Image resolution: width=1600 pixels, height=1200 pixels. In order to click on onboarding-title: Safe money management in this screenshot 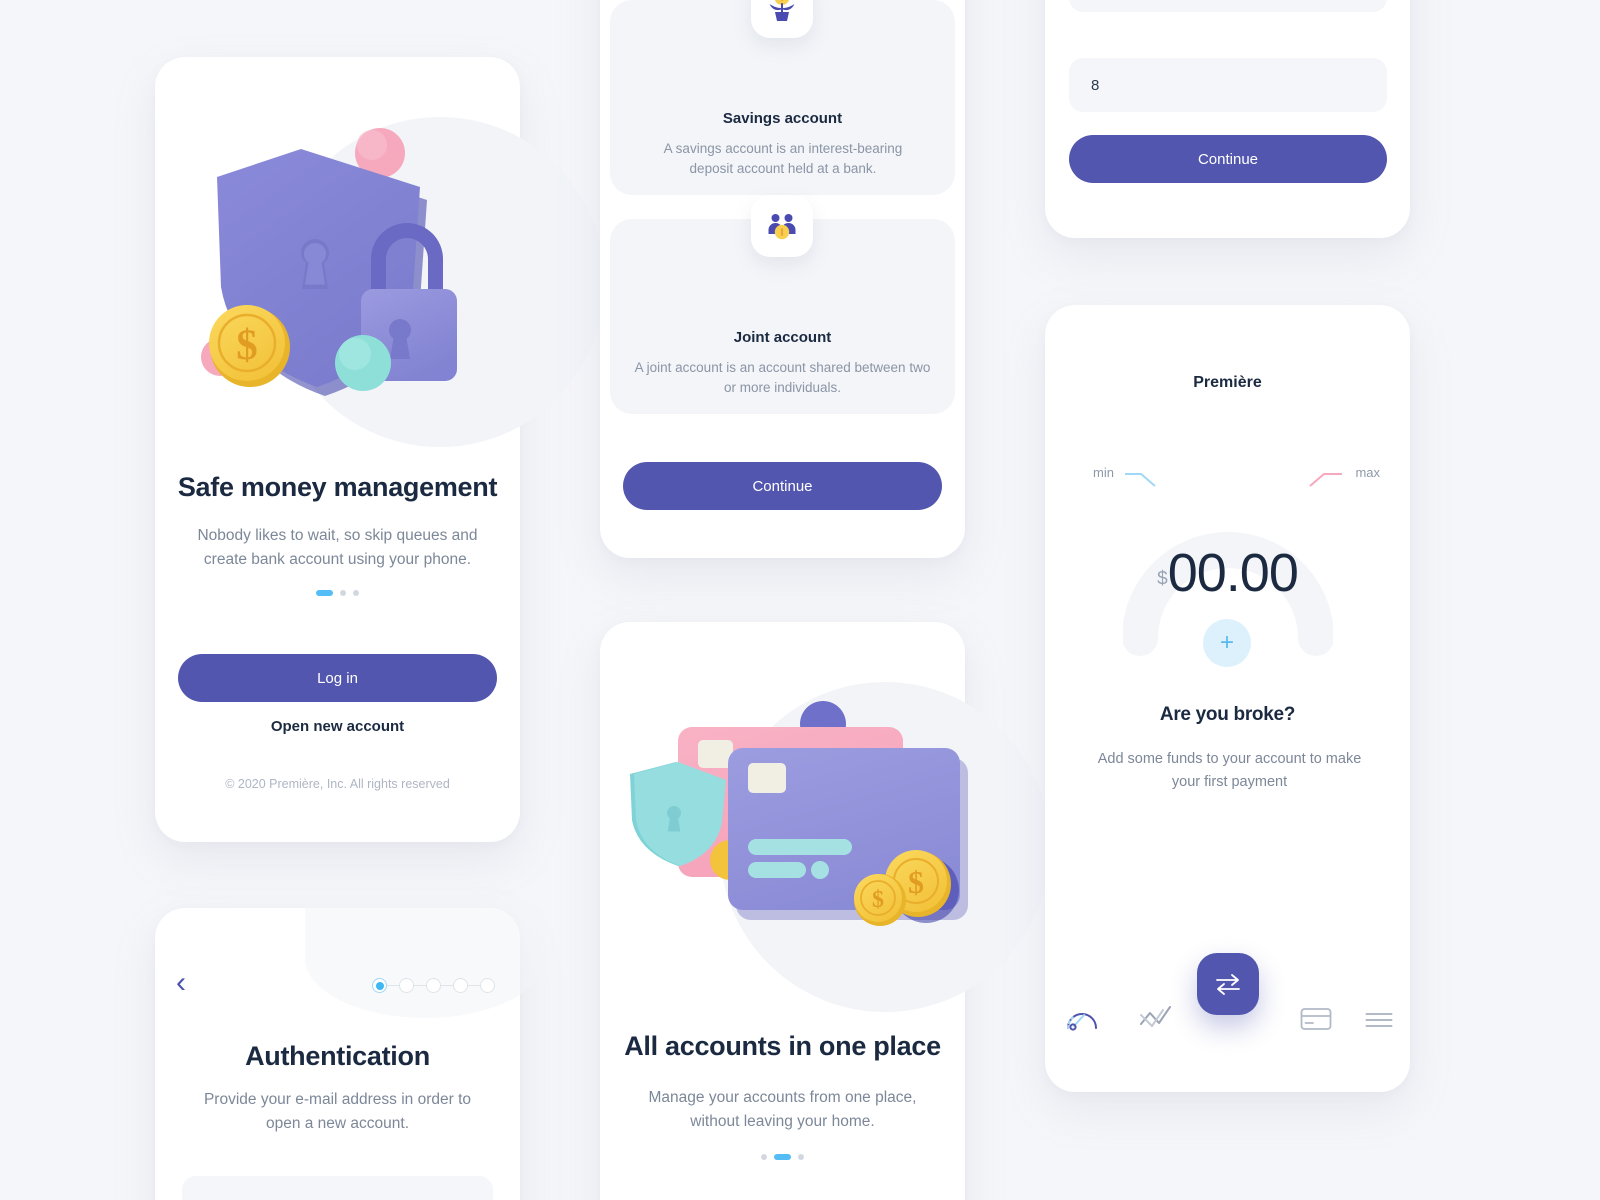, I will do `click(337, 487)`.